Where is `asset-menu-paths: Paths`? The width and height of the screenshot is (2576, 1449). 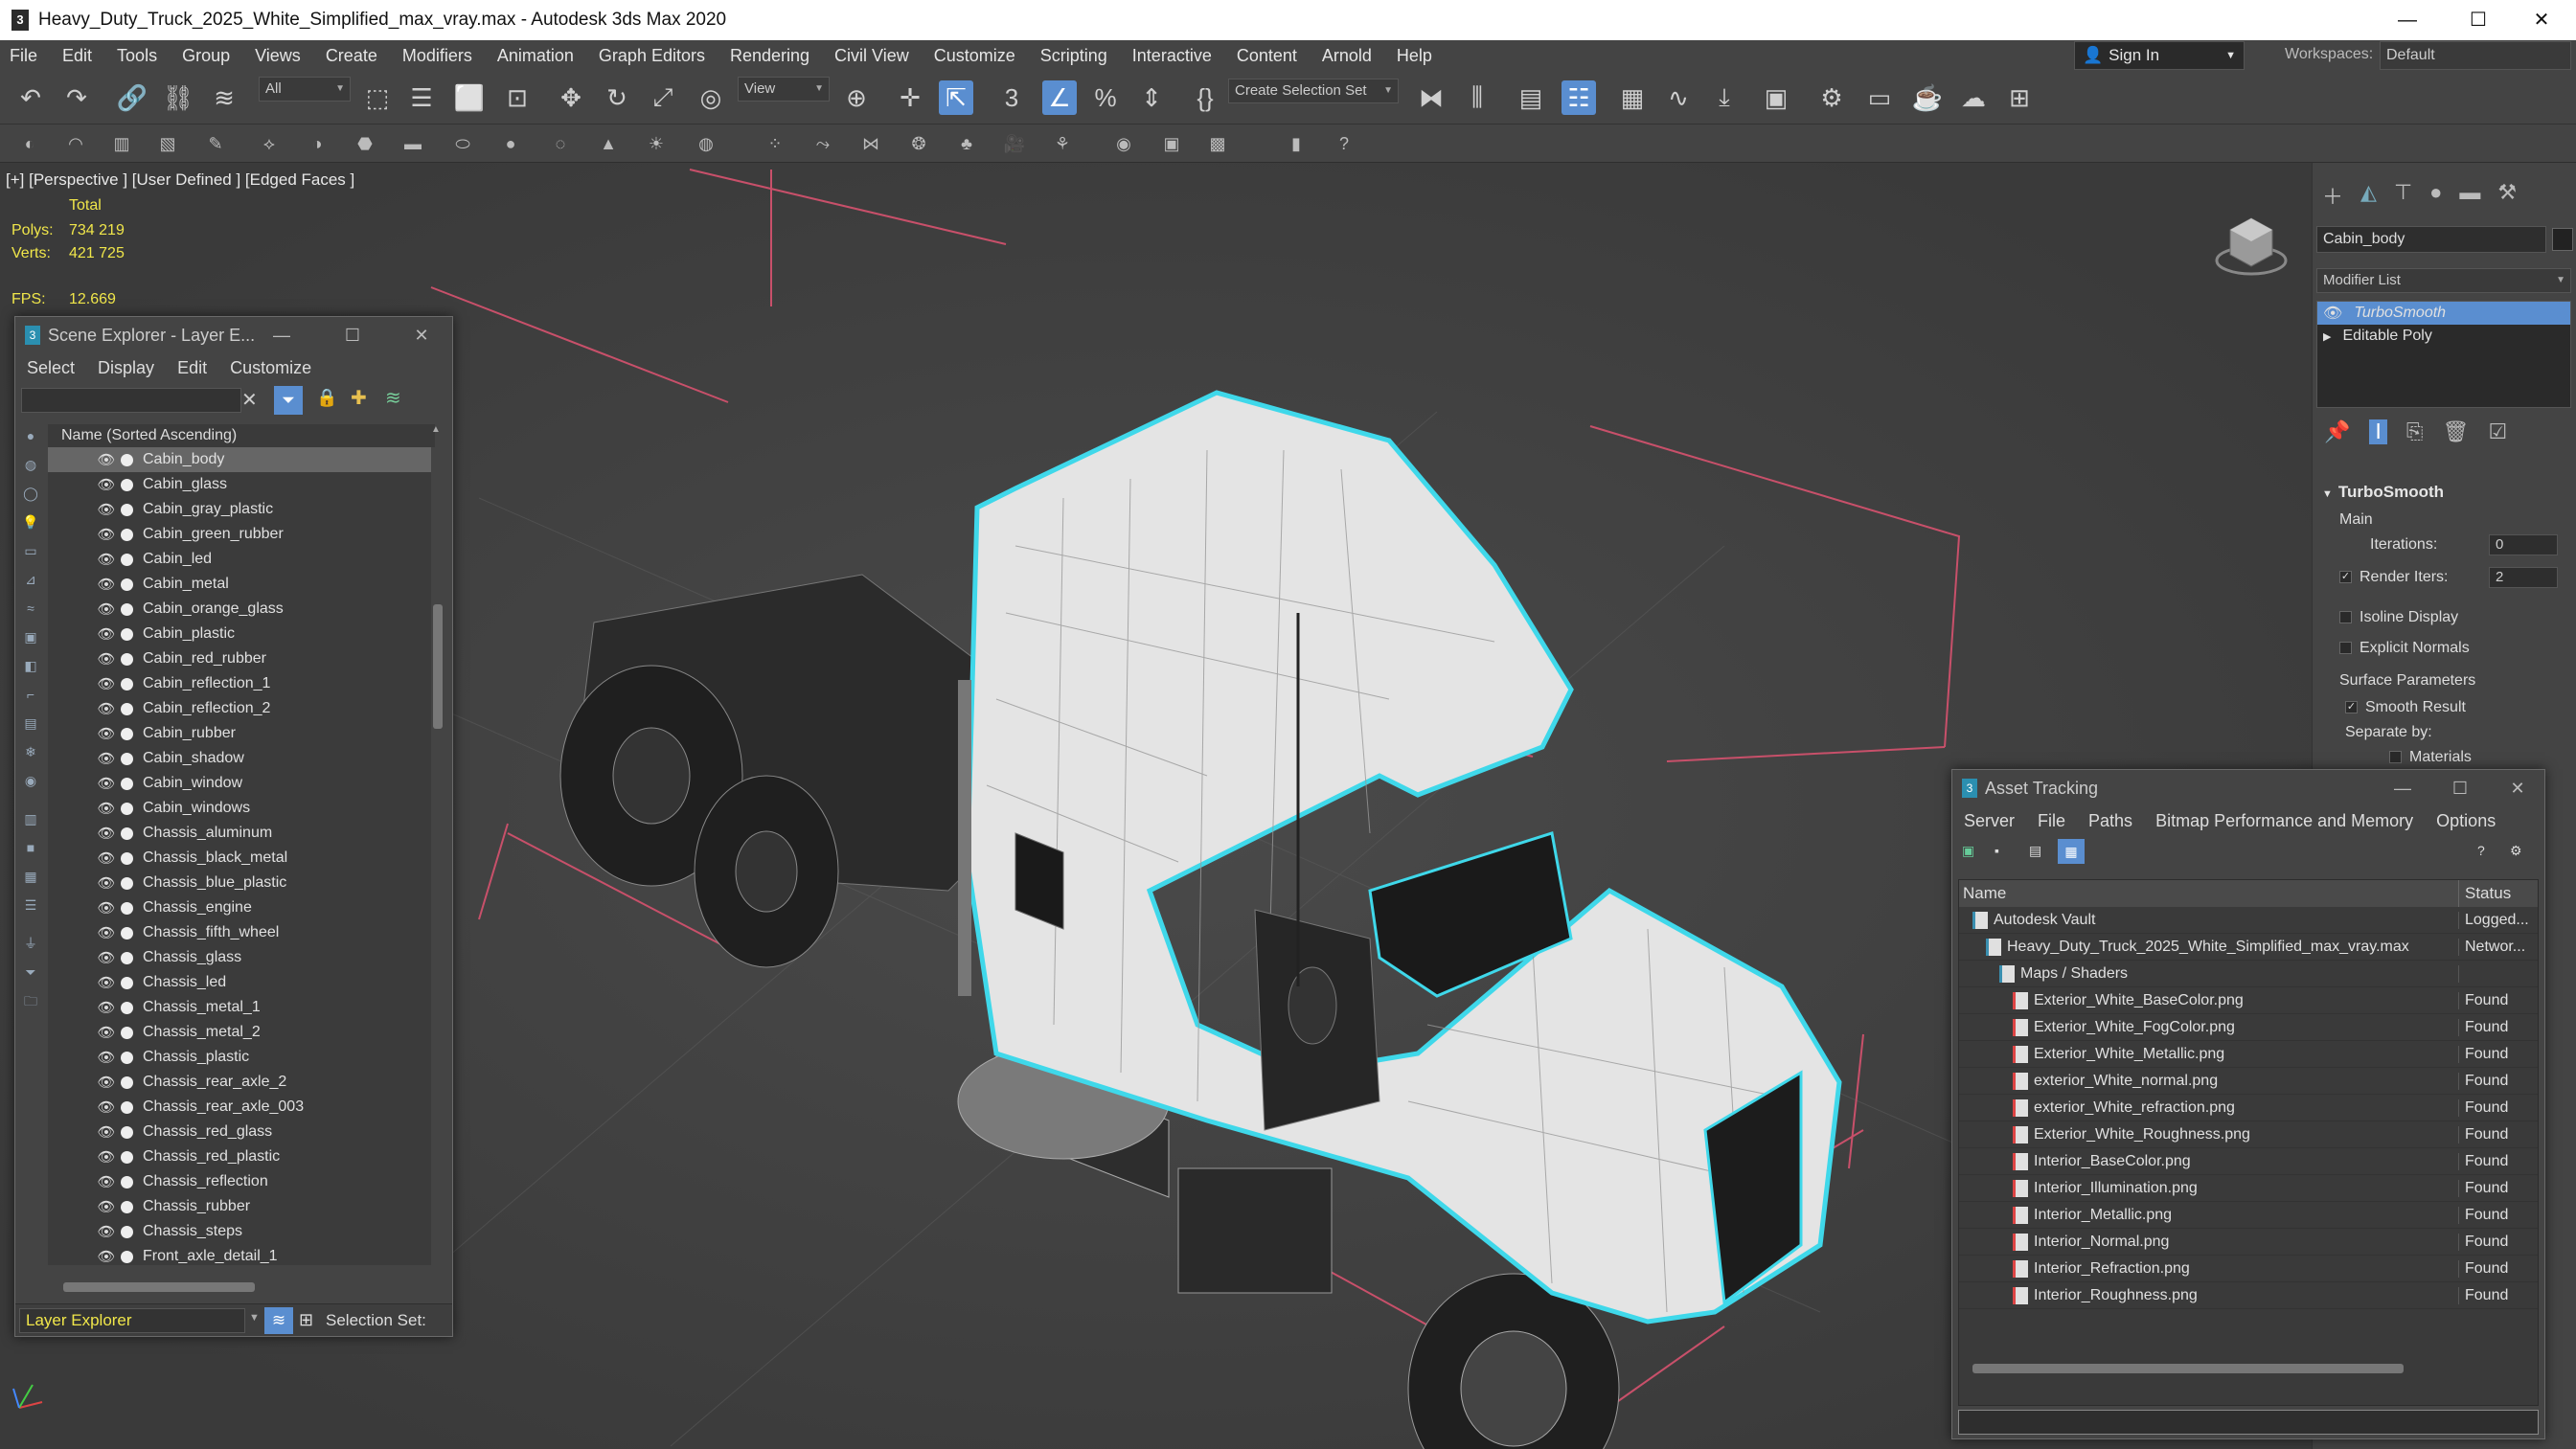 asset-menu-paths: Paths is located at coordinates (2110, 821).